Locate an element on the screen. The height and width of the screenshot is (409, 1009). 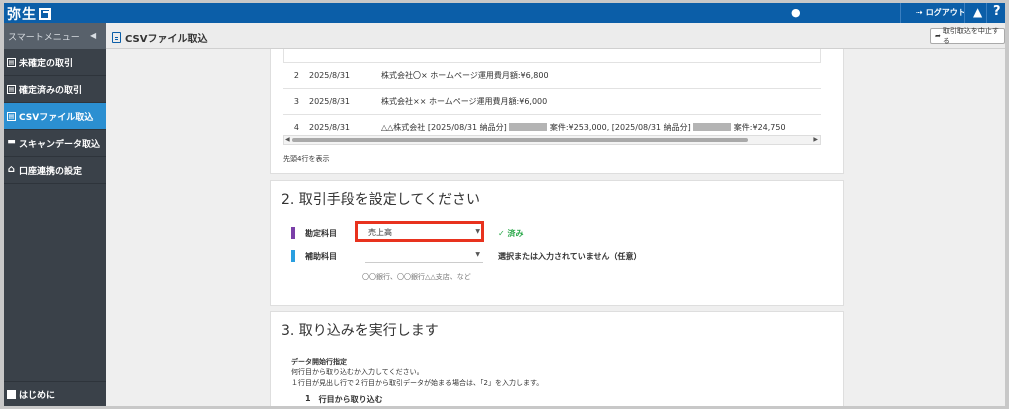
collapse-icon: ◀ is located at coordinates (93, 35).